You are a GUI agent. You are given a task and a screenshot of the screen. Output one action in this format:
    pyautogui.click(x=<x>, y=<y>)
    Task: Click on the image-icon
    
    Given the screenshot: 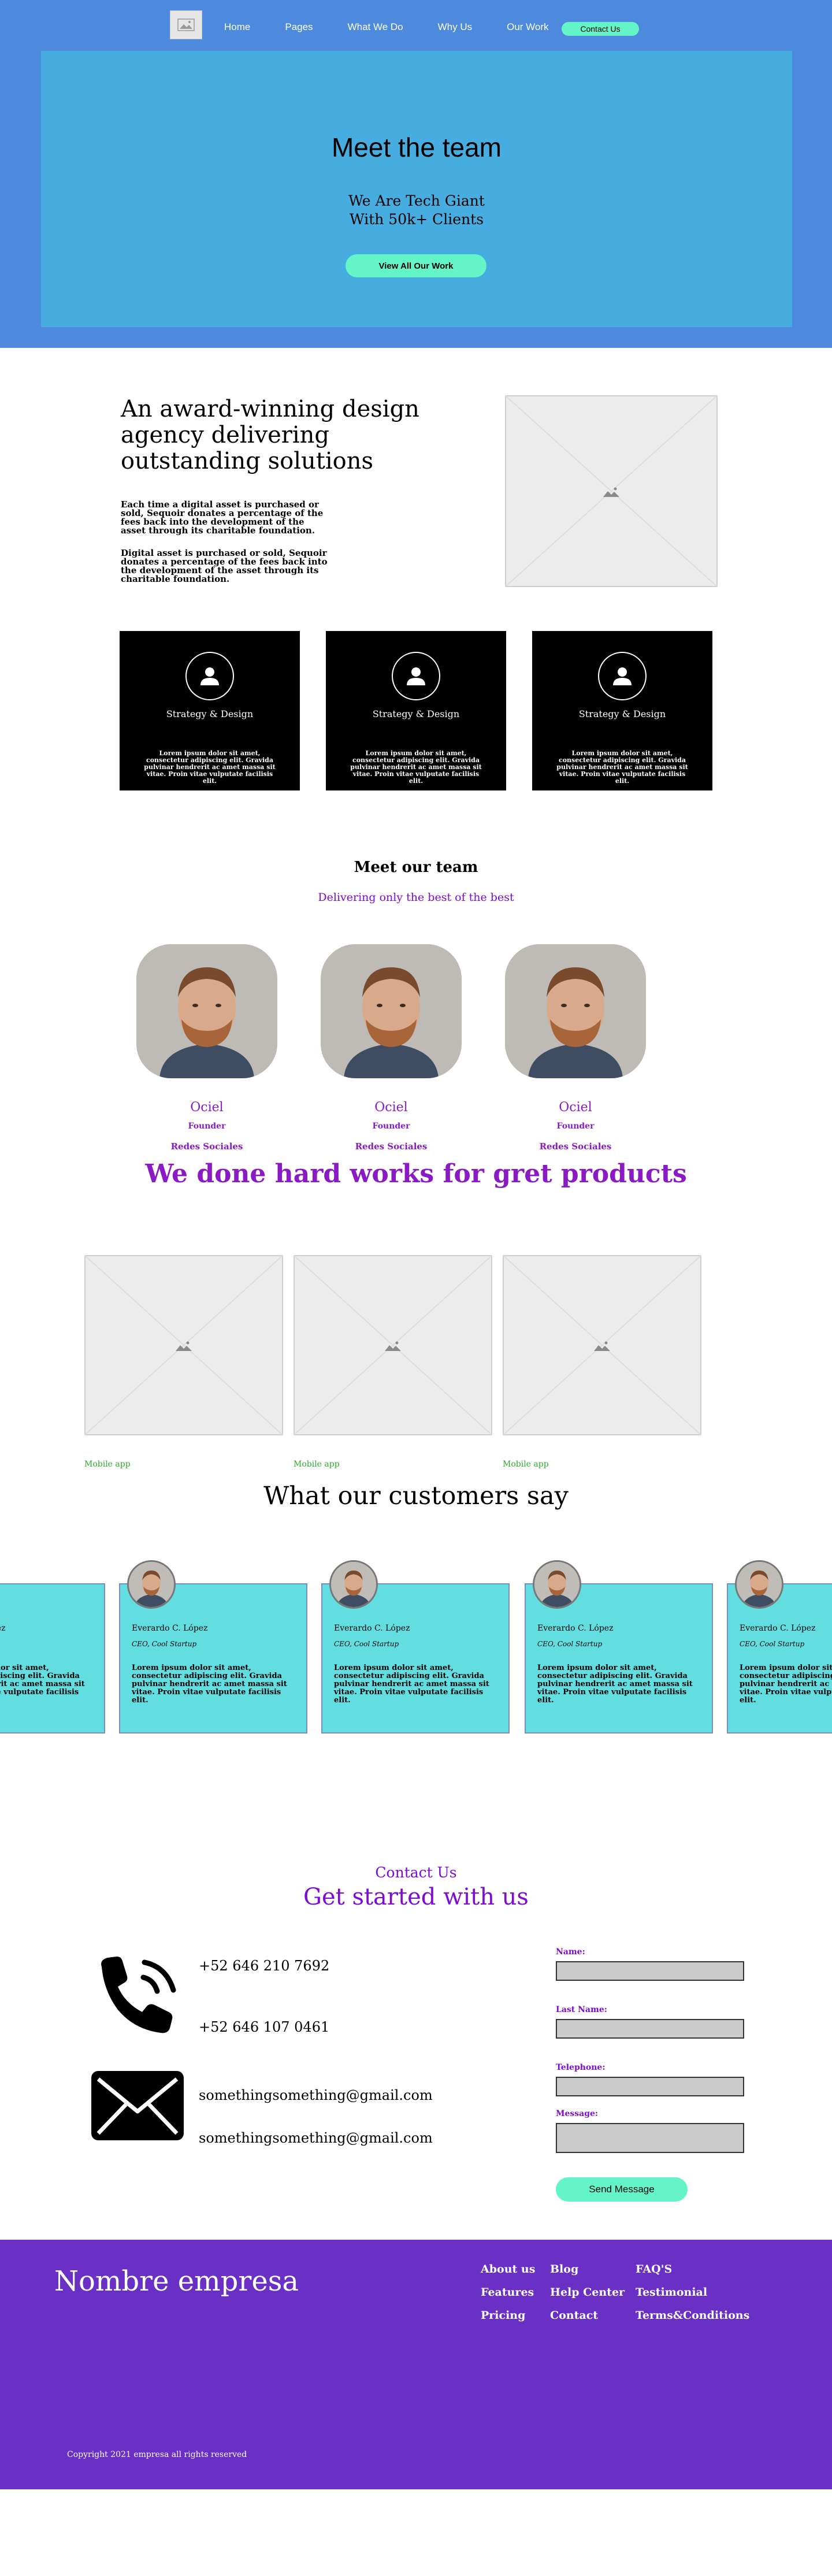 What is the action you would take?
    pyautogui.click(x=186, y=25)
    